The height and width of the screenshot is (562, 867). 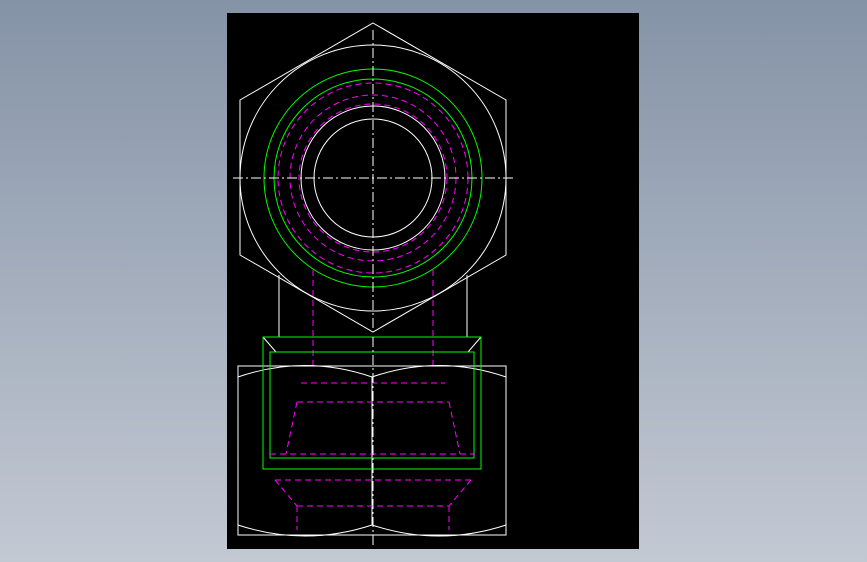 I want to click on top-arc-right, so click(x=439, y=371).